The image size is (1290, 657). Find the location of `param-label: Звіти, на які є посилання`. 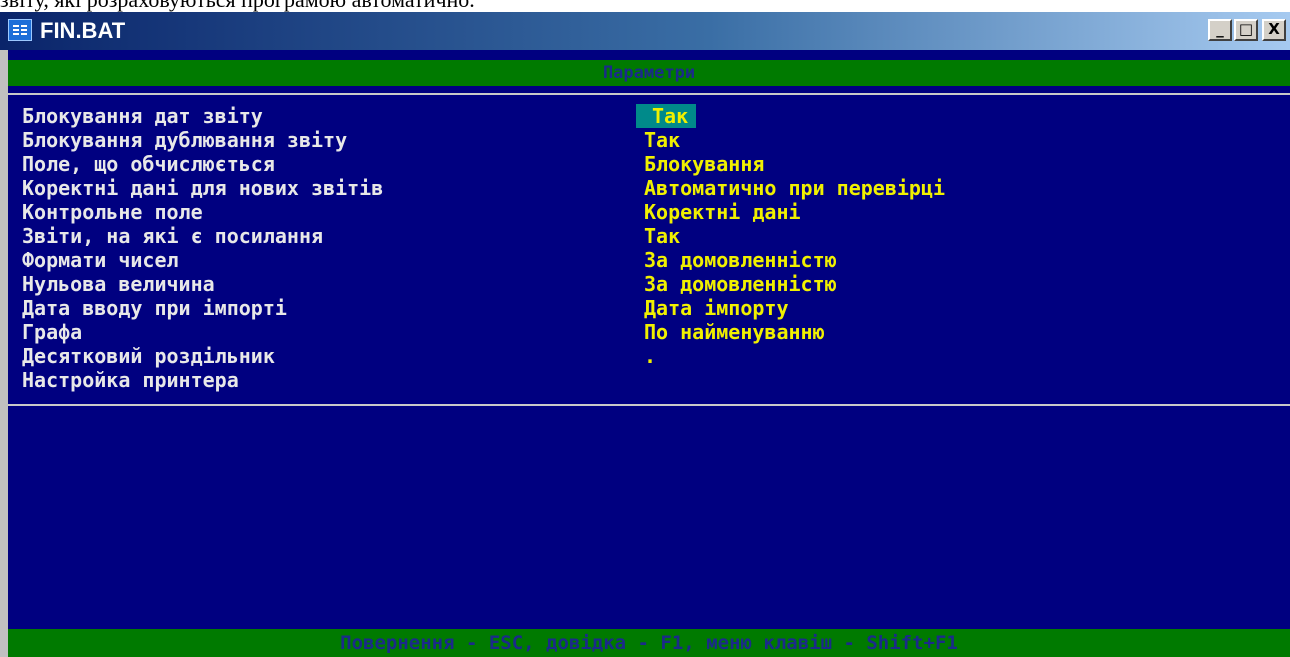

param-label: Звіти, на які є посилання is located at coordinates (172, 236).